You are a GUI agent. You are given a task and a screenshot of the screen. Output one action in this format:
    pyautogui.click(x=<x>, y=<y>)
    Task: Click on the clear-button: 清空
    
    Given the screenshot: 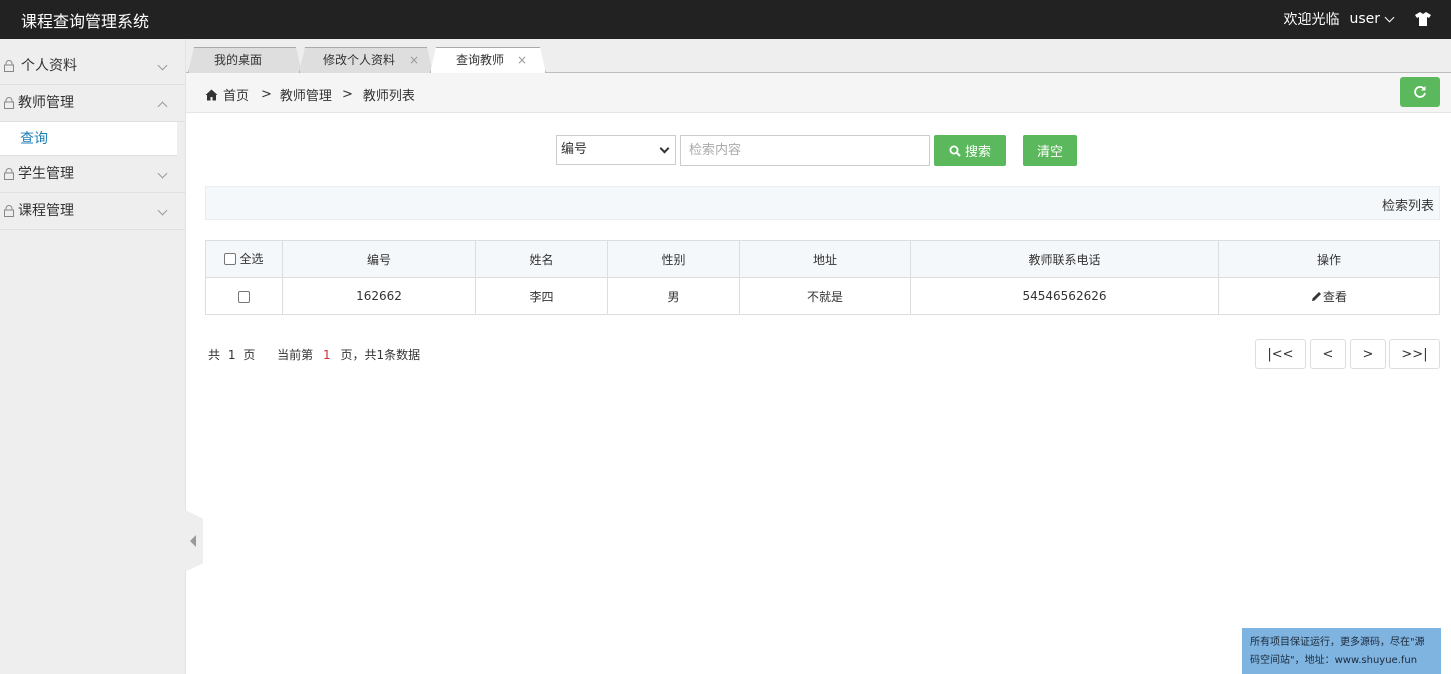 What is the action you would take?
    pyautogui.click(x=1050, y=150)
    